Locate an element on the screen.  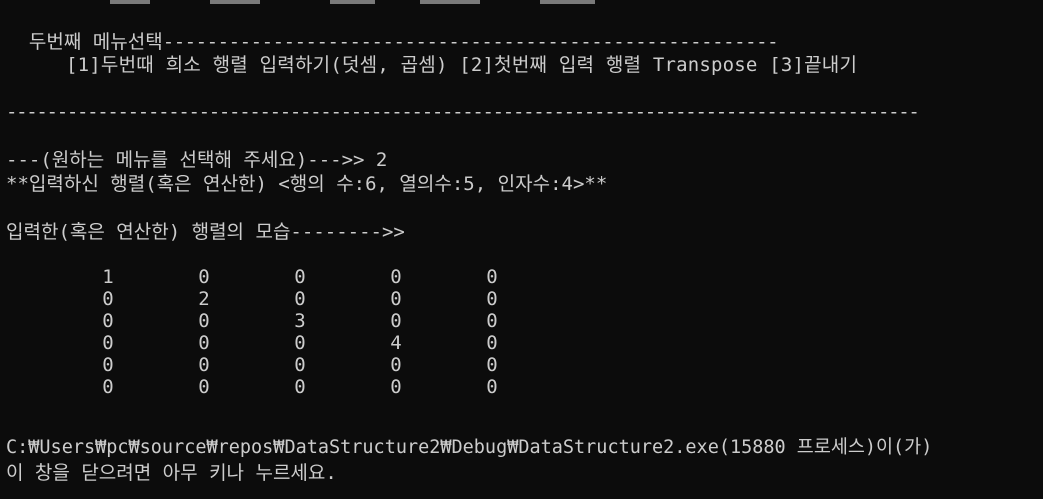
menu-prompt-line: ---(원하는 메뉴를 선택해 주세요)--->> 2 is located at coordinates (197, 160).